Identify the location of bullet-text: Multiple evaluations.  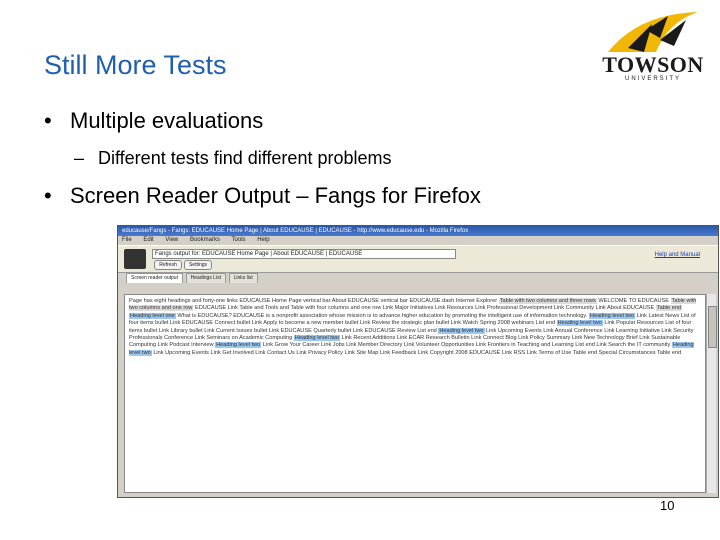
(167, 120).